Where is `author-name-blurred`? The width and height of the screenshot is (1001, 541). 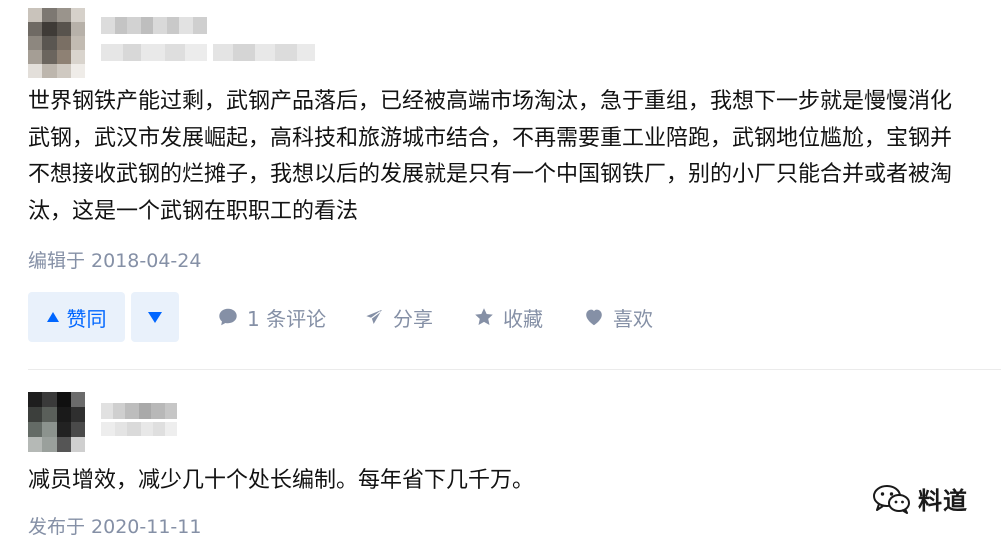 author-name-blurred is located at coordinates (154, 25).